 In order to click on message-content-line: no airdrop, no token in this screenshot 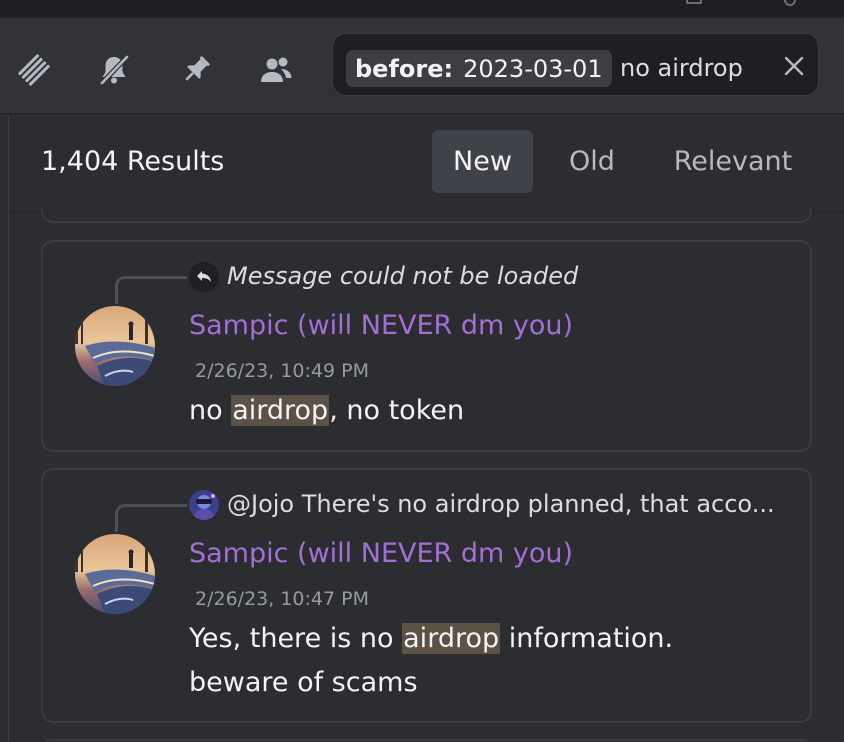, I will do `click(326, 410)`.